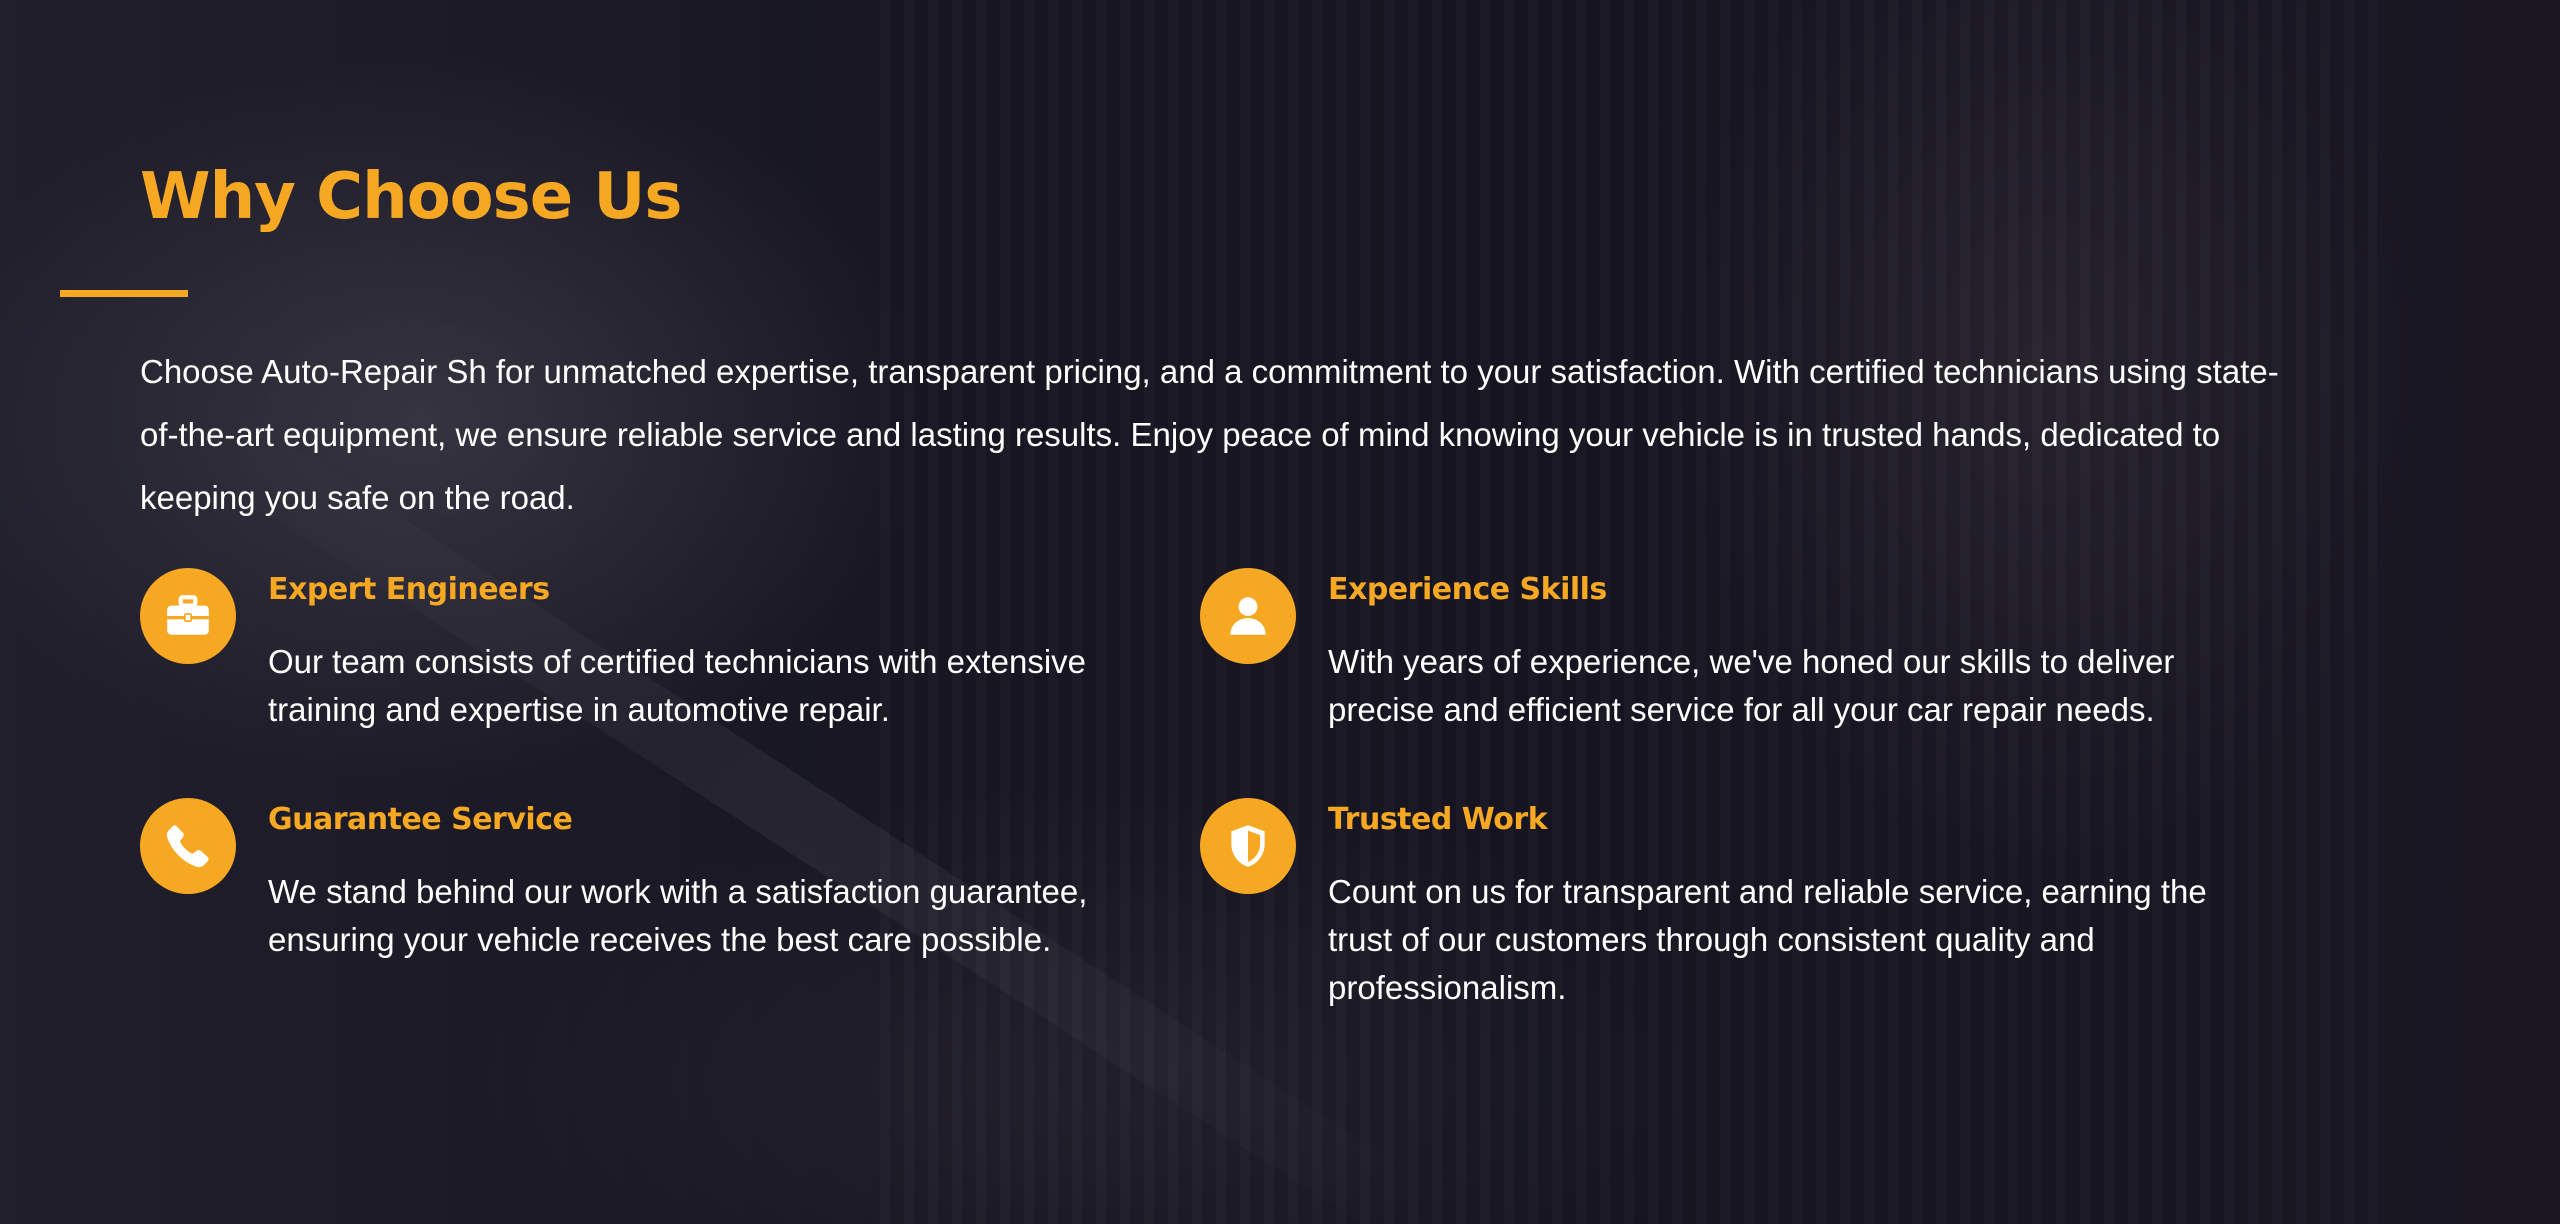 Image resolution: width=2560 pixels, height=1224 pixels. Describe the element at coordinates (1248, 616) in the screenshot. I see `user-icon` at that location.